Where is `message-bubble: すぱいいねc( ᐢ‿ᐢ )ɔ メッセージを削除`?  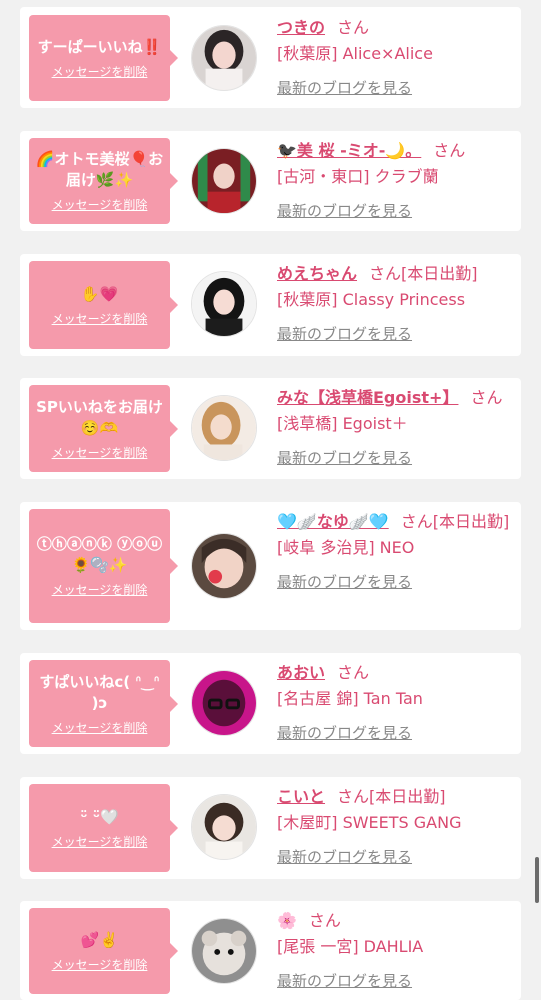
message-bubble: すぱいいねc( ᐢ‿ᐢ )ɔ メッセージを削除 is located at coordinates (103, 703).